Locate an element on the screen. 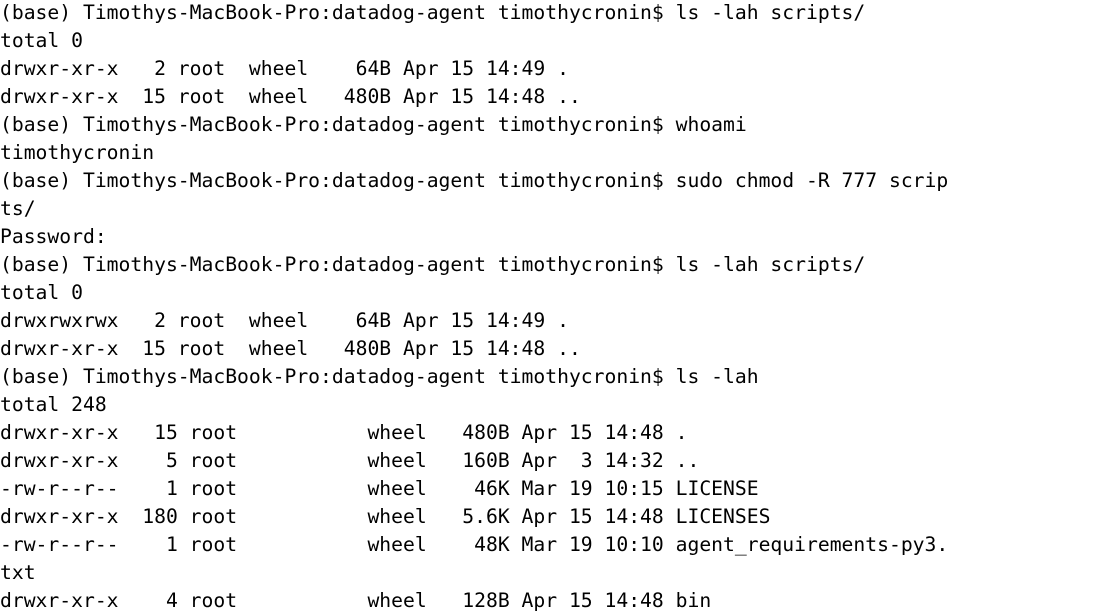 The width and height of the screenshot is (1120, 616). prompt-line-wrap: ts/ is located at coordinates (18, 208).